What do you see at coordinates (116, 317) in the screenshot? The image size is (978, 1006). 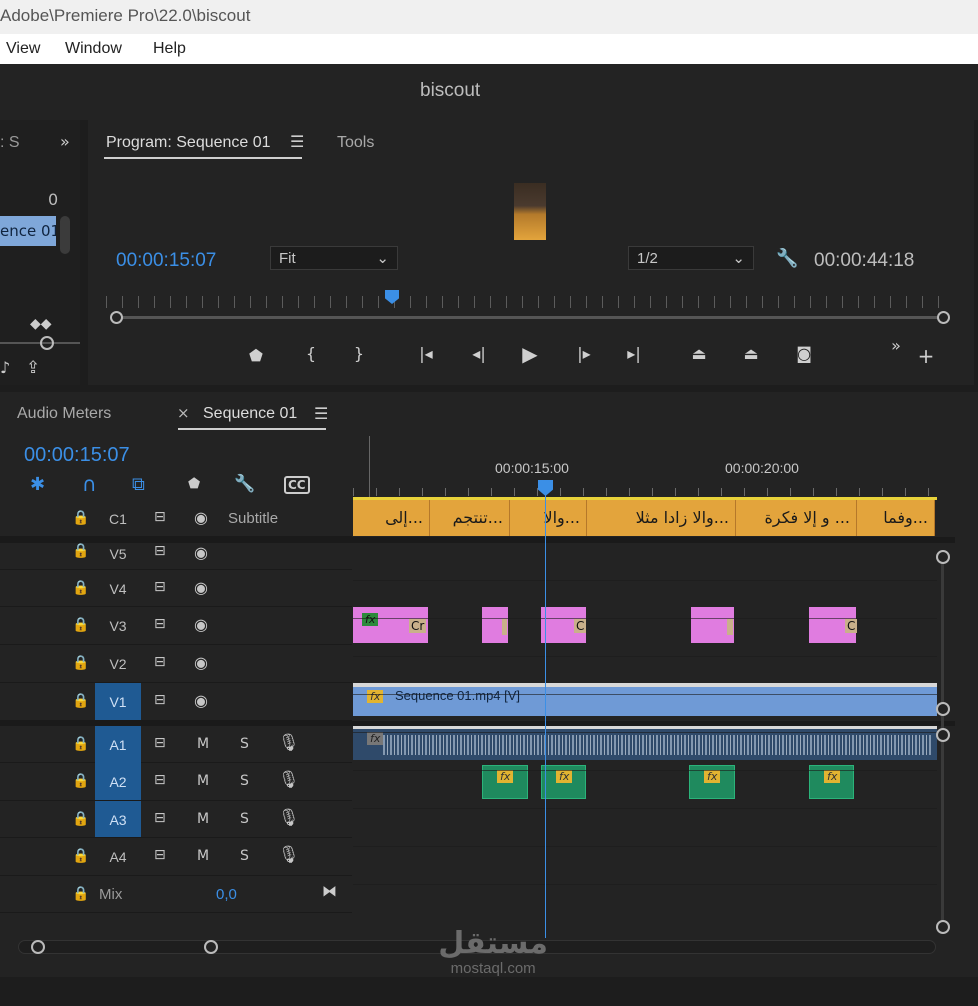 I see `scroll-handle-left` at bounding box center [116, 317].